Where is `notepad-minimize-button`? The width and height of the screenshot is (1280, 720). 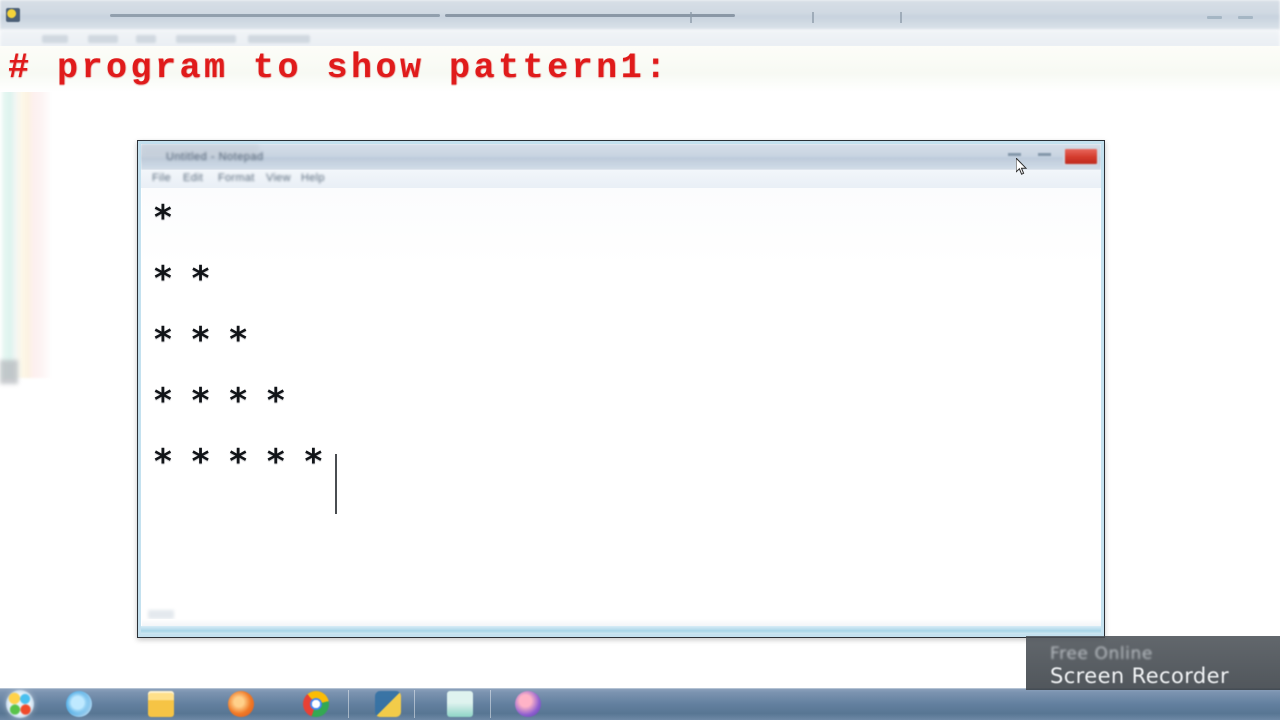
notepad-minimize-button is located at coordinates (1014, 154).